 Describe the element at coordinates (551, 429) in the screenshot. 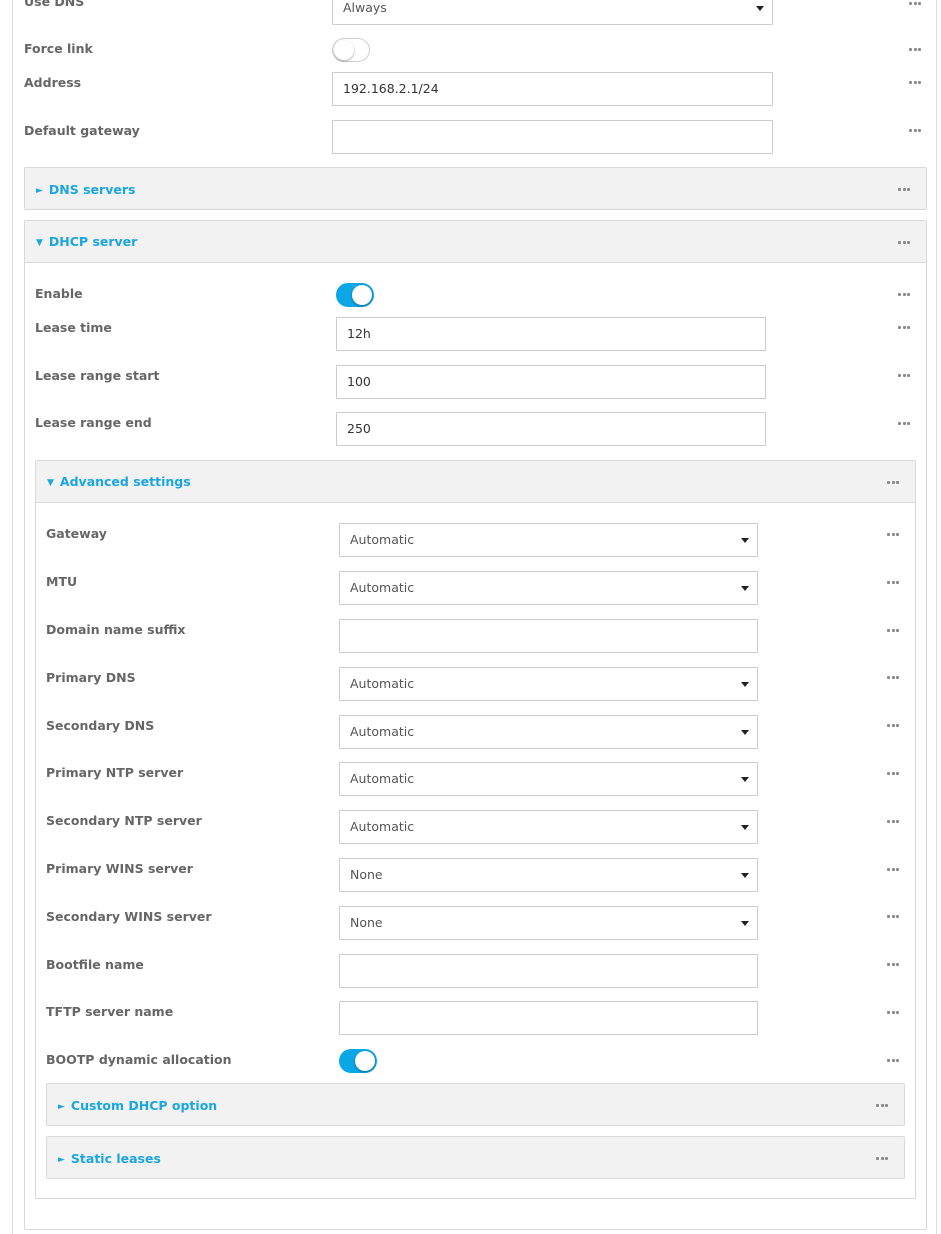

I see `lease-range-end-input: 250` at that location.